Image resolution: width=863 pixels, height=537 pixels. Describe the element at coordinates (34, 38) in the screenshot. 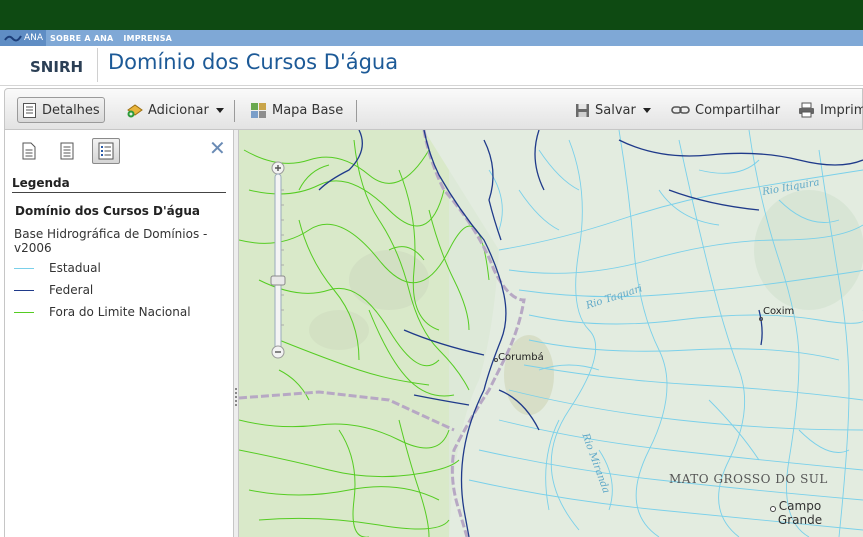

I see `ana-logo-text: ANA` at that location.